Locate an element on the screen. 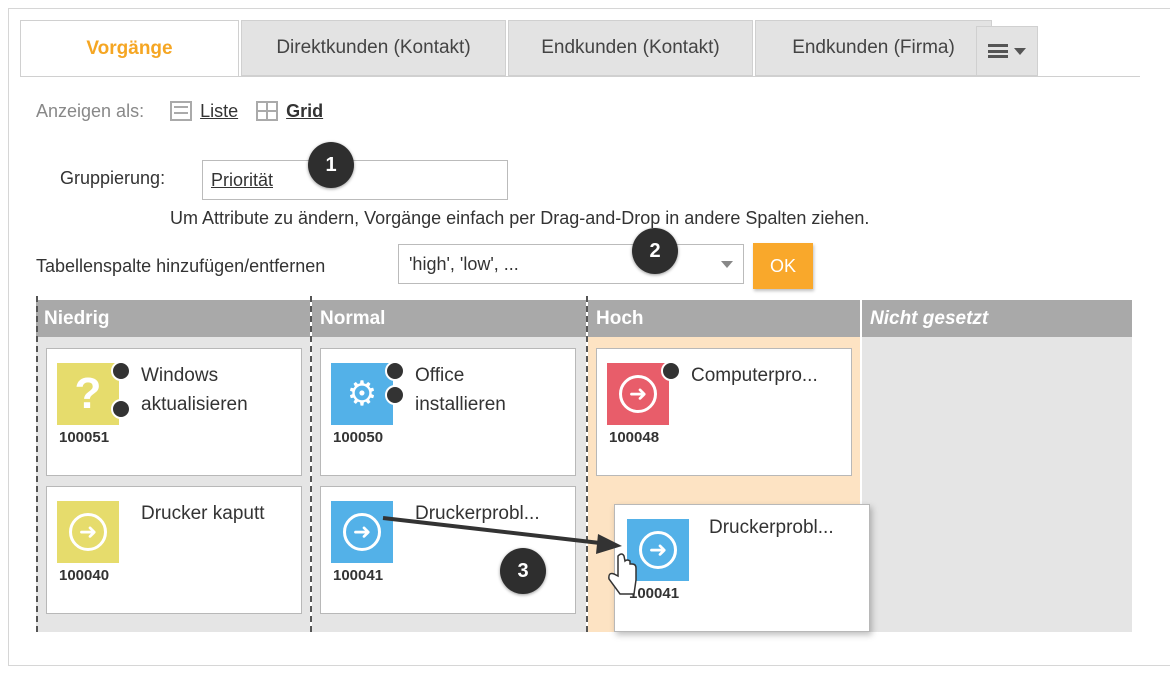  tab-label: Direktkunden (Kontakt) is located at coordinates (373, 47).